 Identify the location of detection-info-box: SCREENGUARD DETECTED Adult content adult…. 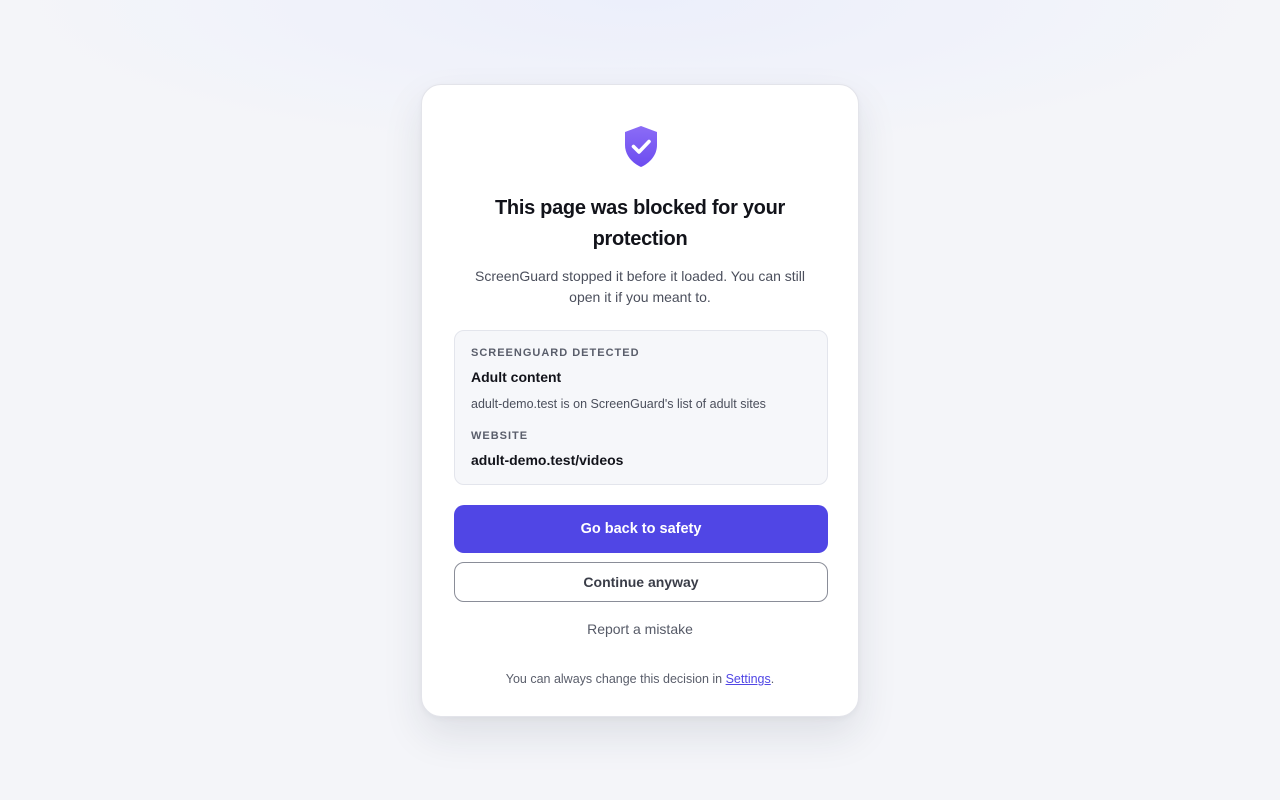
(641, 407).